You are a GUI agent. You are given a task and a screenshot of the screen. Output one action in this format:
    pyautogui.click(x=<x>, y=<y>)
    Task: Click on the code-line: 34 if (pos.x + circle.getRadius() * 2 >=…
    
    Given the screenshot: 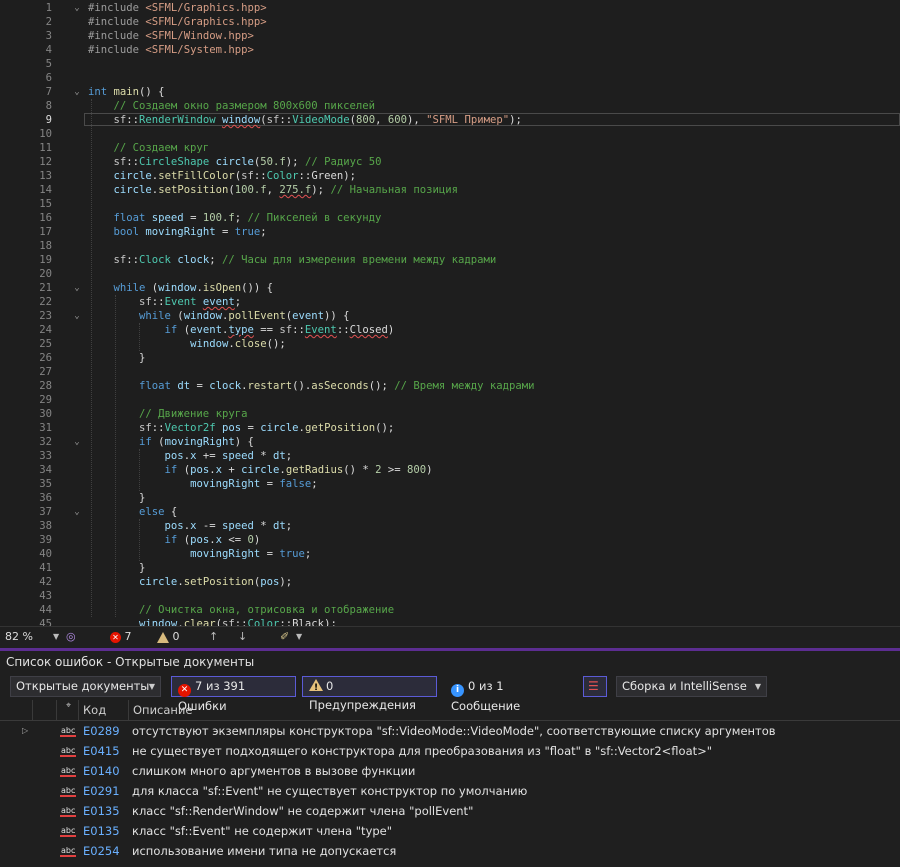 What is the action you would take?
    pyautogui.click(x=450, y=470)
    